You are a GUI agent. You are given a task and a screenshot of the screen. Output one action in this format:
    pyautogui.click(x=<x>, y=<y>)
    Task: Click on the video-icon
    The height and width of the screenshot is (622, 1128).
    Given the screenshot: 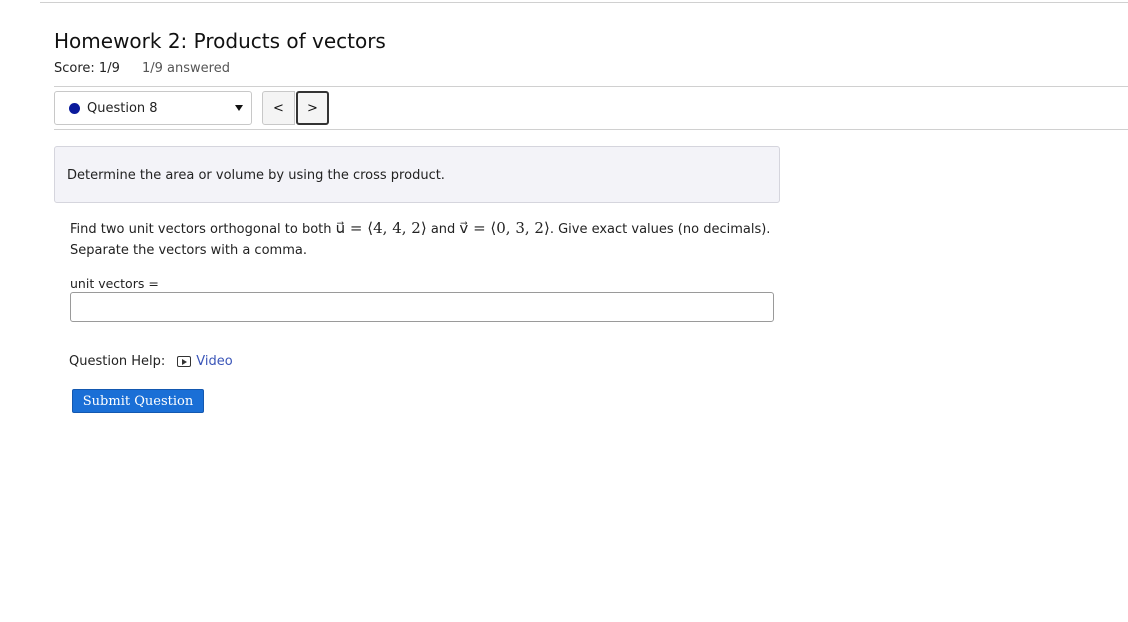 What is the action you would take?
    pyautogui.click(x=184, y=361)
    